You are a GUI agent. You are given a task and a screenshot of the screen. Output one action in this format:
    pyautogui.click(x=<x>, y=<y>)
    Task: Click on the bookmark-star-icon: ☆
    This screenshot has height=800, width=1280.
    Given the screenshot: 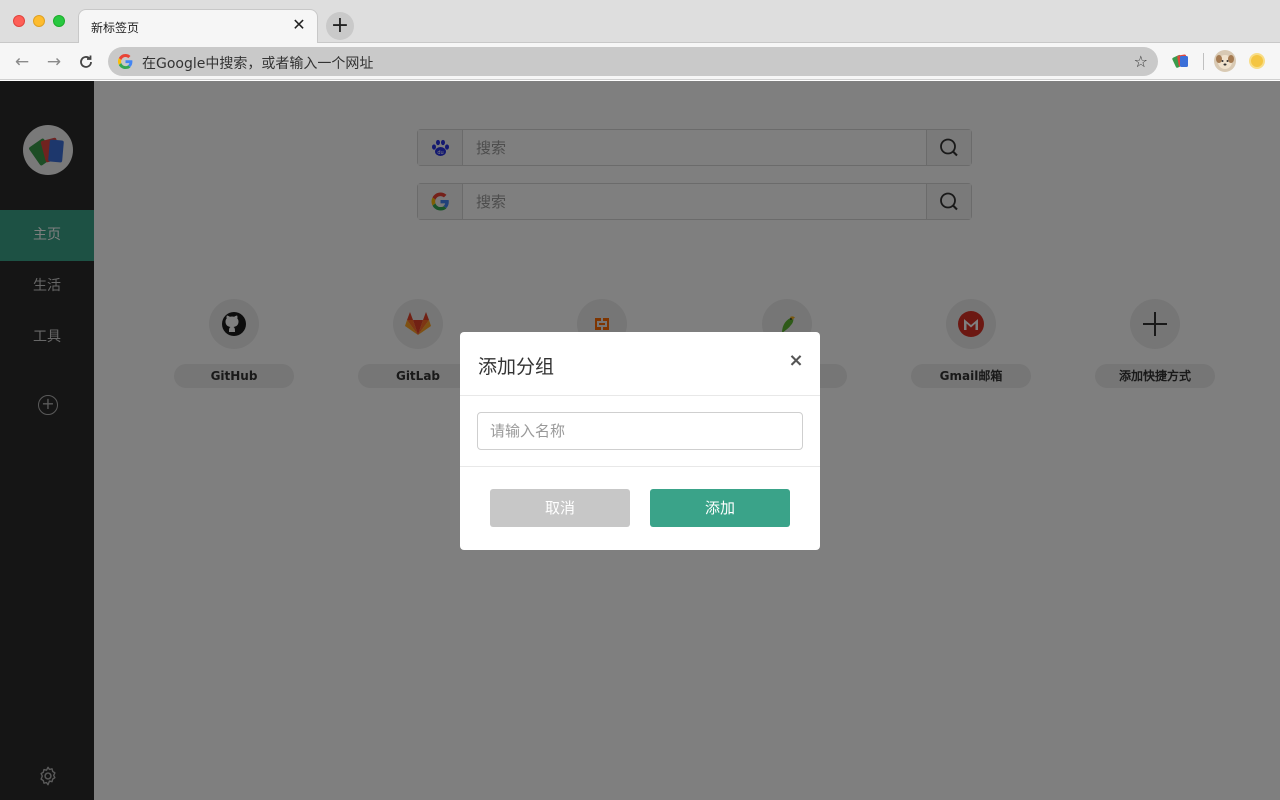 What is the action you would take?
    pyautogui.click(x=1141, y=61)
    